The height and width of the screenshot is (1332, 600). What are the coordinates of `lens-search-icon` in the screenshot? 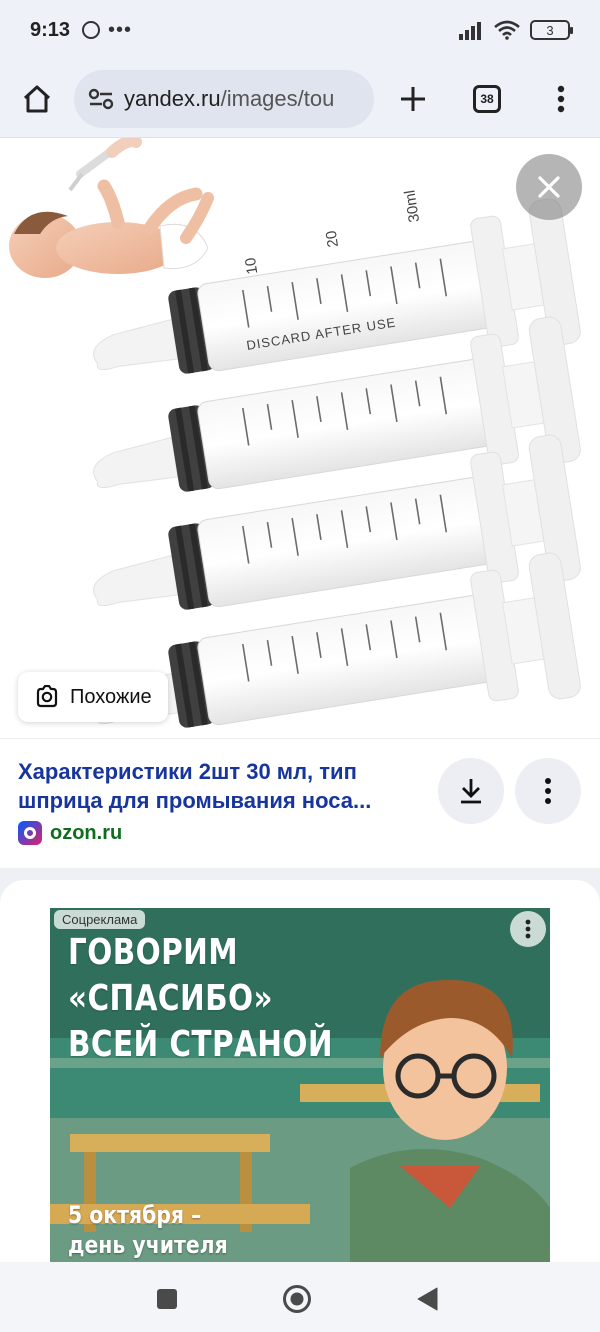 It's located at (47, 696).